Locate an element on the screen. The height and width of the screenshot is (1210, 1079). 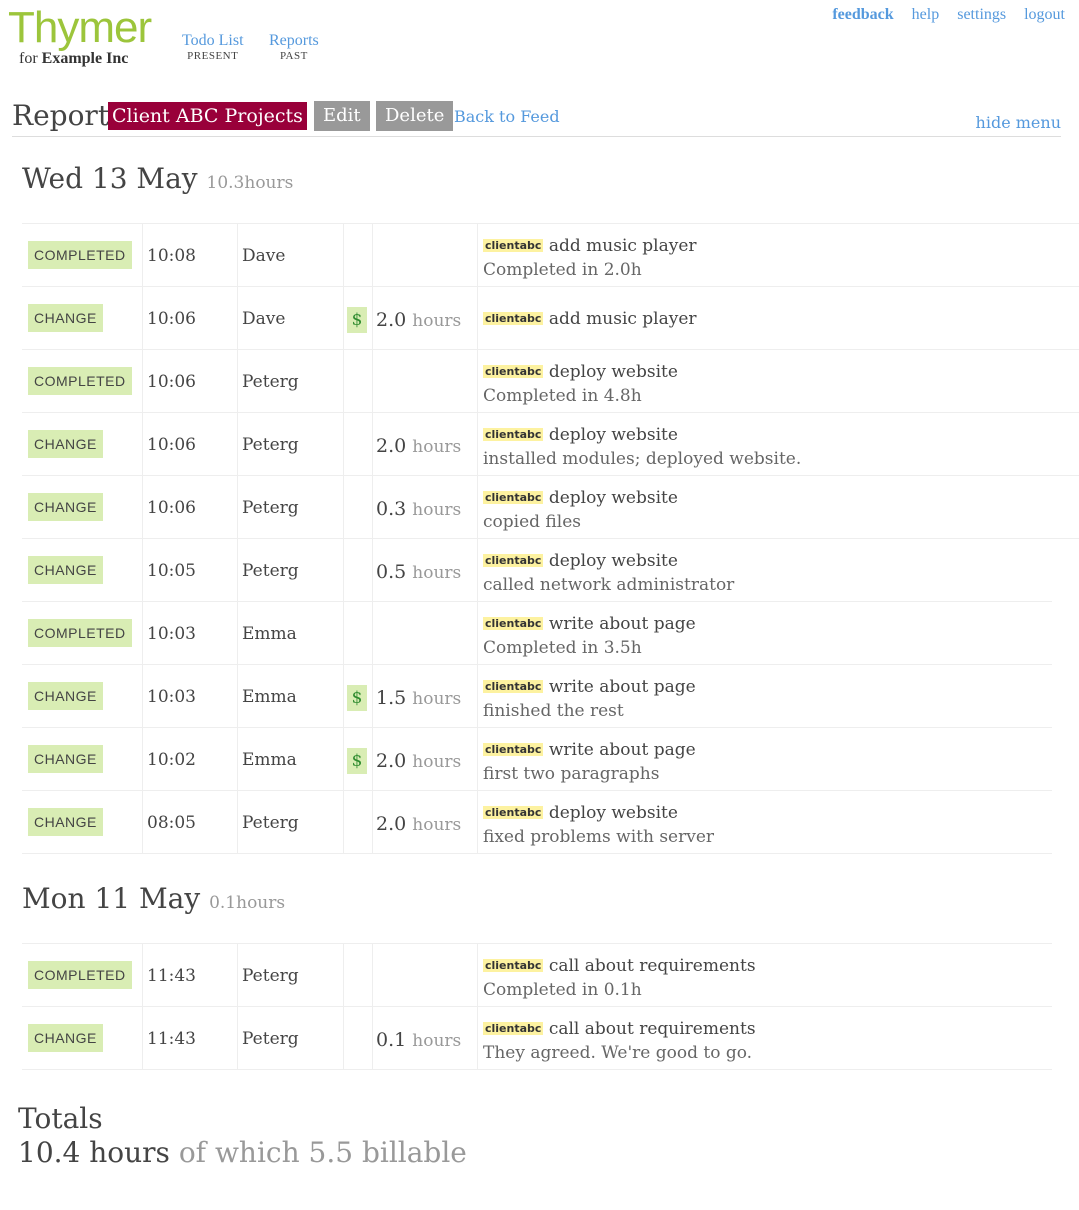
entry-description: clientabc add music player is located at coordinates (590, 319).